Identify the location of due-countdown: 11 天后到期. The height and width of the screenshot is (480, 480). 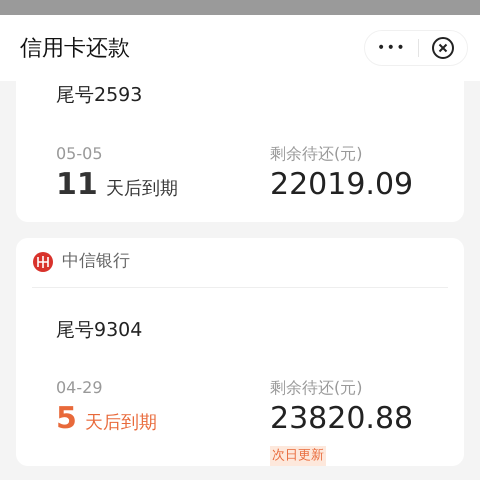
(117, 186).